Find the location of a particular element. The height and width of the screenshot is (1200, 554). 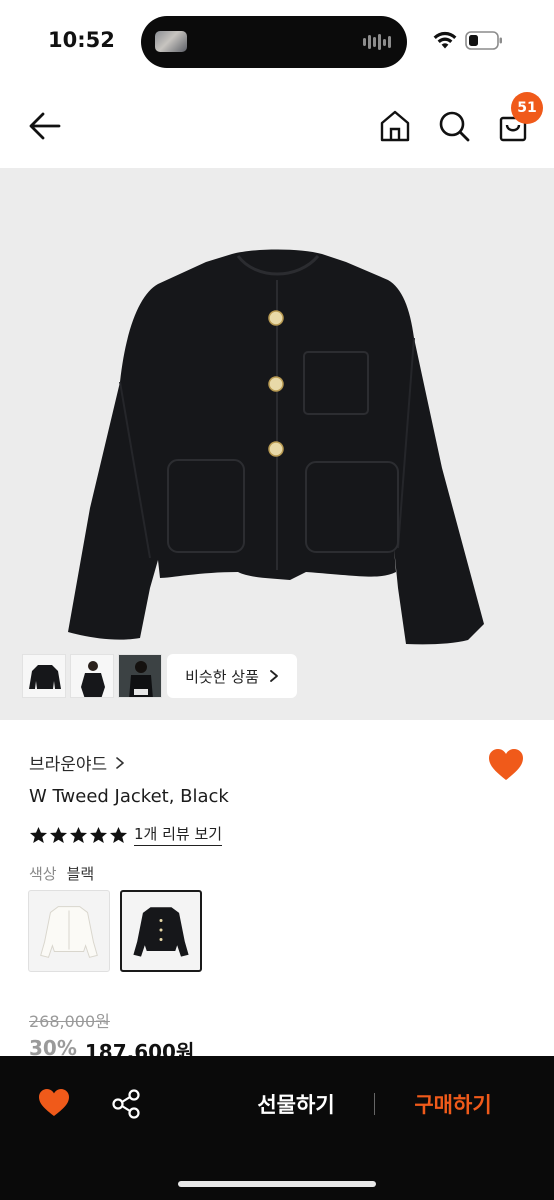

rating-stars is located at coordinates (78, 835).